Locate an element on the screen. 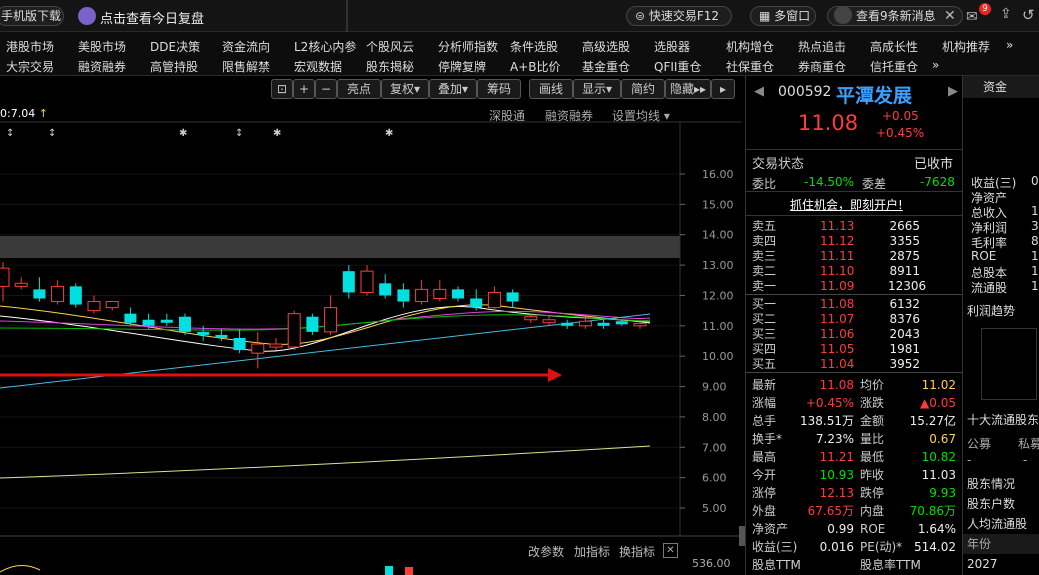  nav-item: 高成长性 is located at coordinates (894, 46).